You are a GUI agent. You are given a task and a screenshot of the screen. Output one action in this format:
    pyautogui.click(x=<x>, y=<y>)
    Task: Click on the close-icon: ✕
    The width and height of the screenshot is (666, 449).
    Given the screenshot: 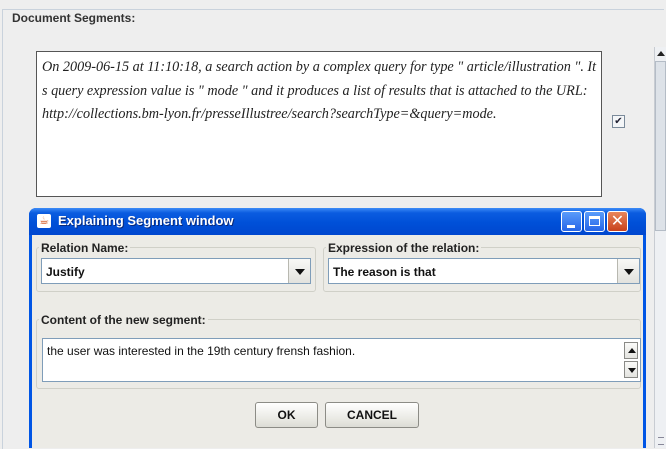 What is the action you would take?
    pyautogui.click(x=617, y=221)
    